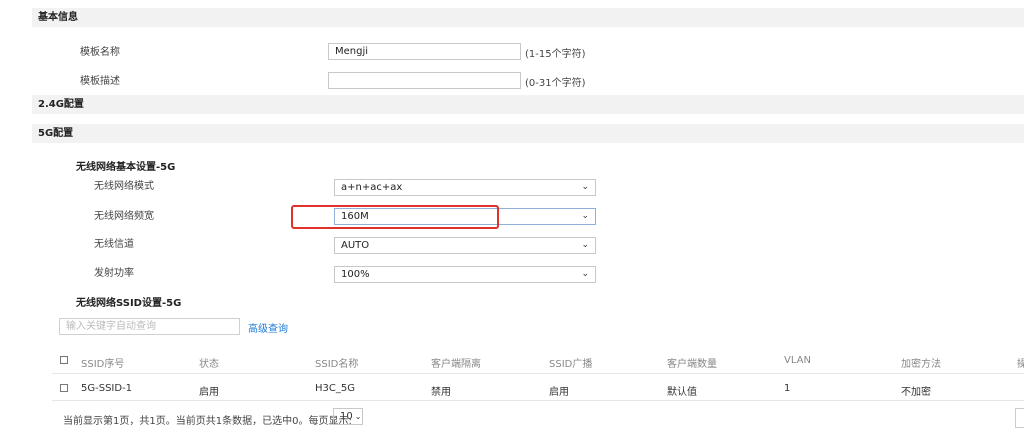  Describe the element at coordinates (1020, 362) in the screenshot. I see `col-operation: 操` at that location.